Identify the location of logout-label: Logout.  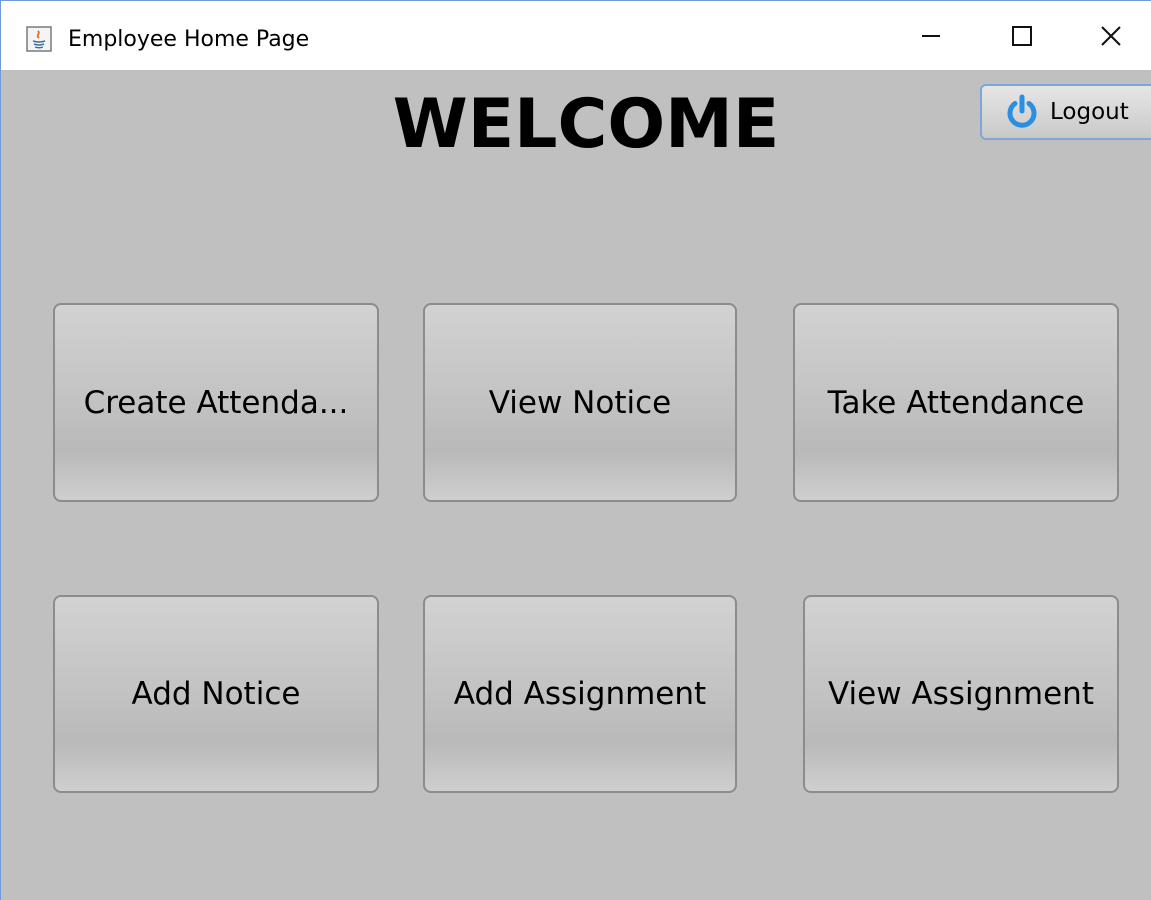
(1089, 112).